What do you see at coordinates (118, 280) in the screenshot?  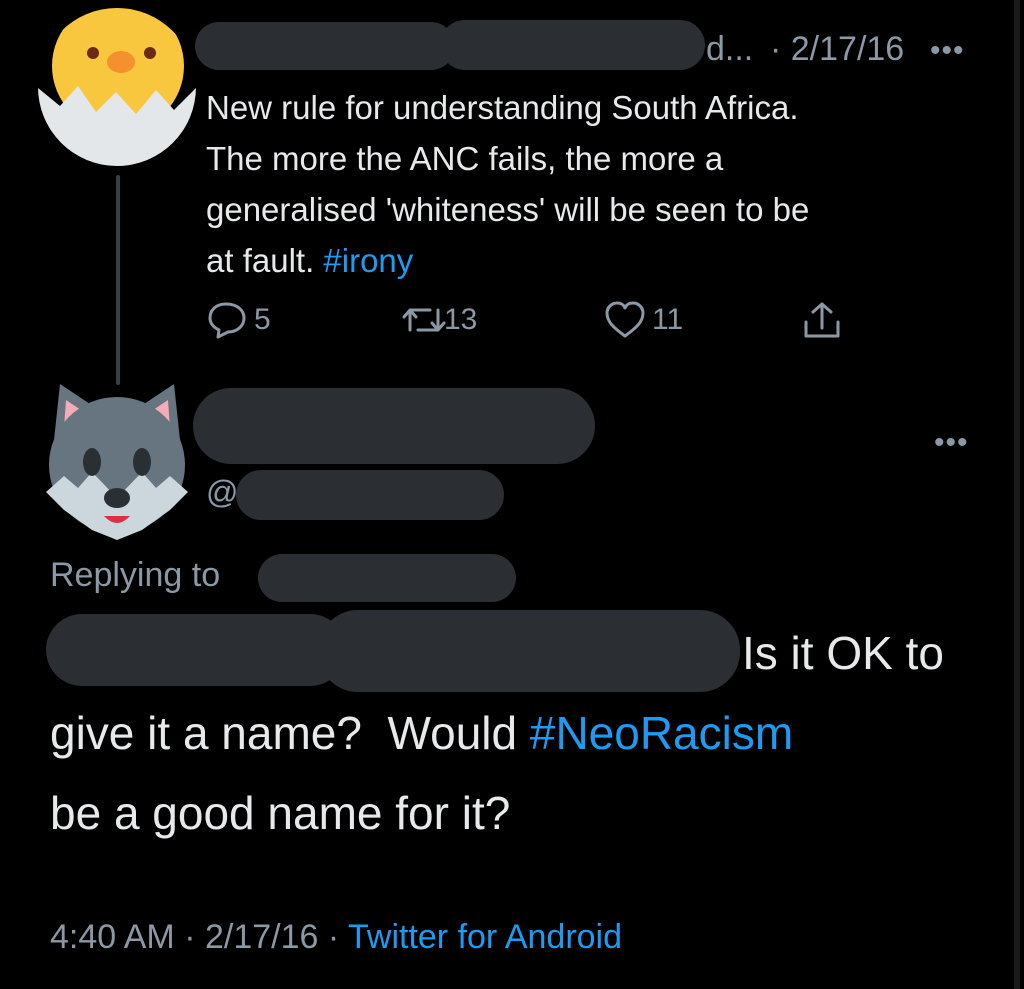 I see `thread-connector` at bounding box center [118, 280].